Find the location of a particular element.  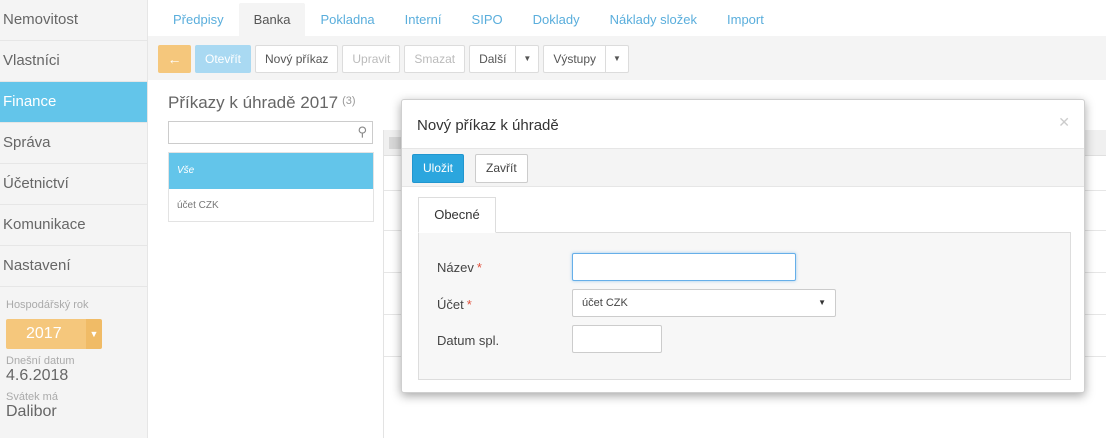

tab-banka: Banka is located at coordinates (272, 19).